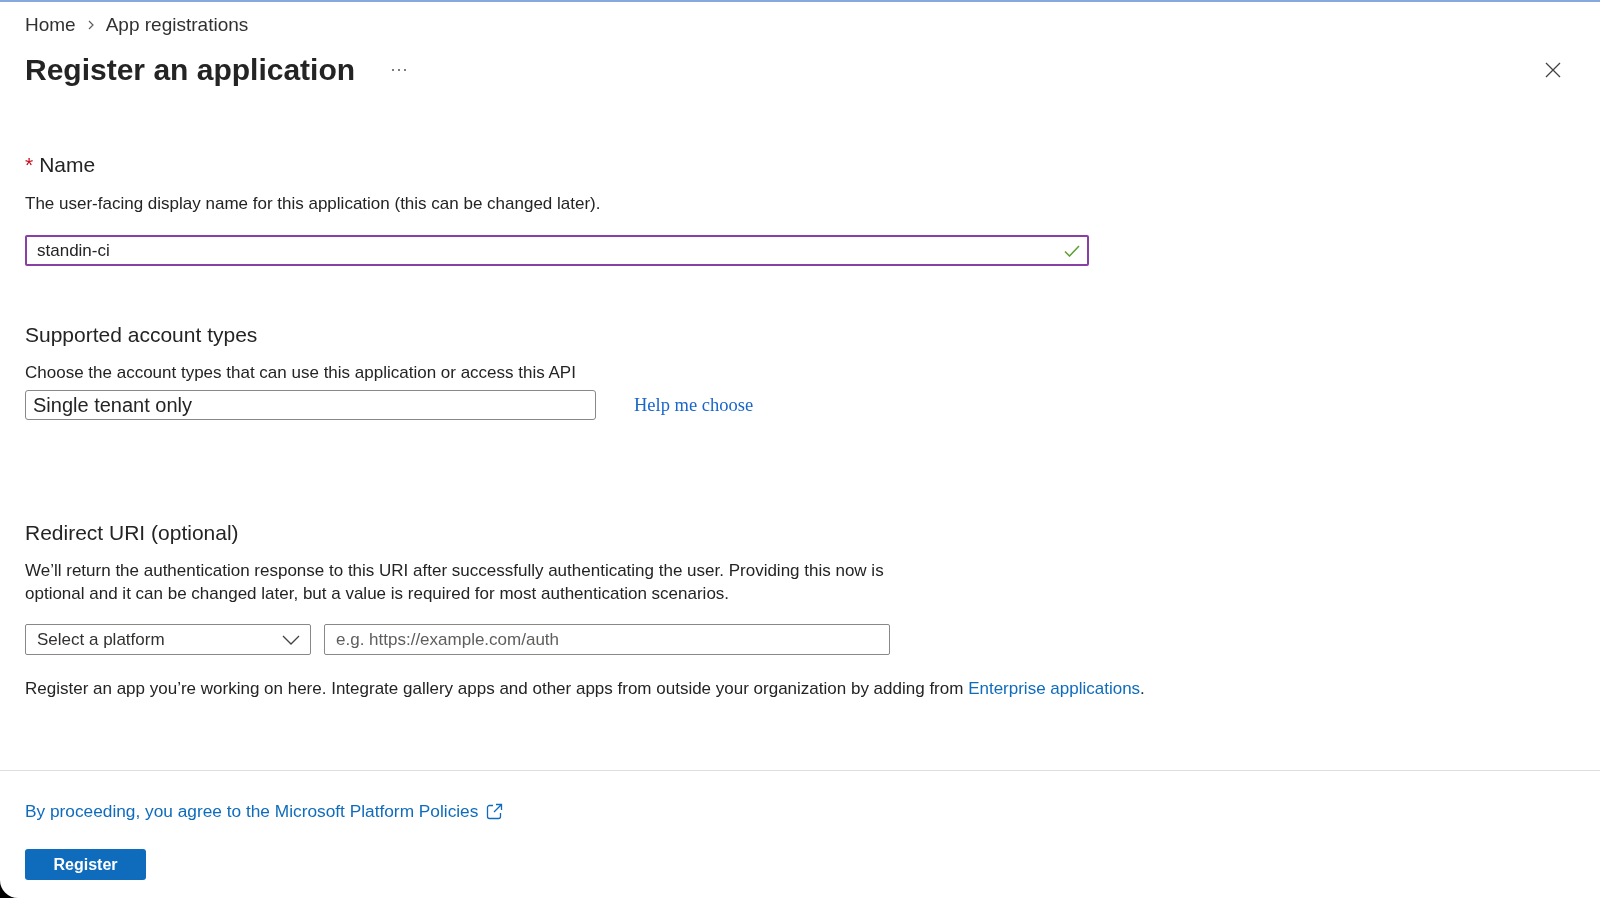 The width and height of the screenshot is (1600, 898). Describe the element at coordinates (142, 335) in the screenshot. I see `section-title: Supported account types` at that location.